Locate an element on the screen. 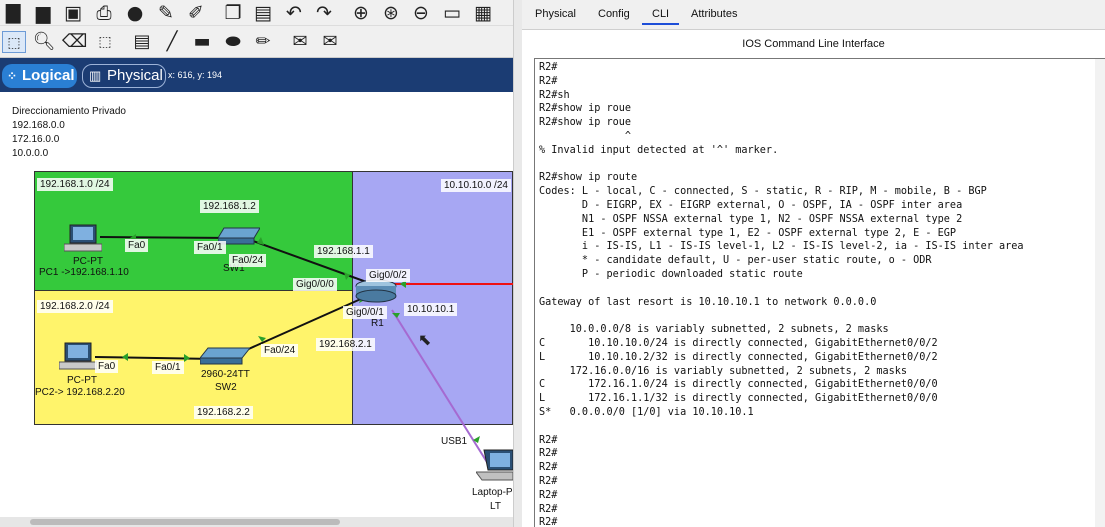 This screenshot has width=1105, height=527. r1-g002-ip-label: 10.10.10.1 is located at coordinates (431, 309).